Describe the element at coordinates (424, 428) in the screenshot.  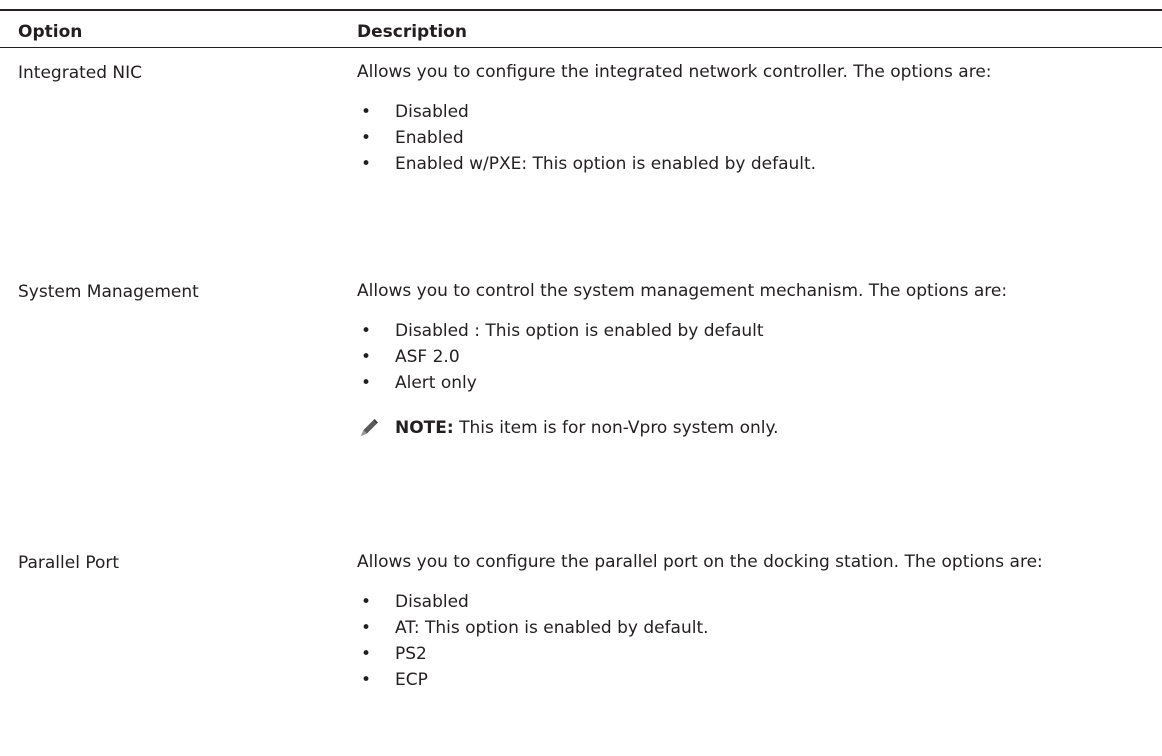
I see `note-label: NOTE:` at that location.